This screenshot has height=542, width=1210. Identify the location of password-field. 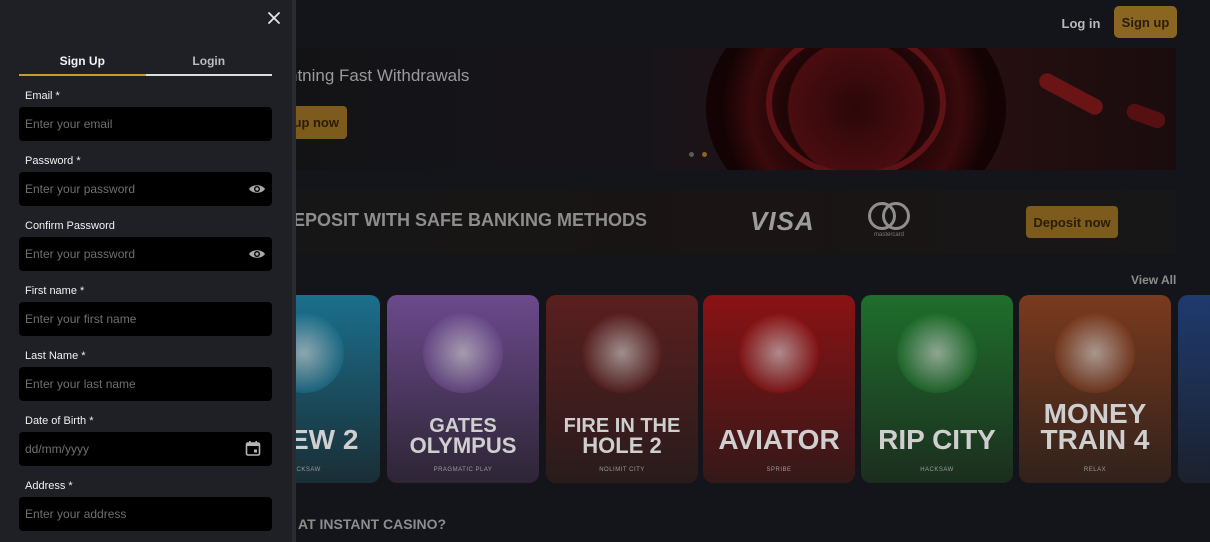
(145, 189).